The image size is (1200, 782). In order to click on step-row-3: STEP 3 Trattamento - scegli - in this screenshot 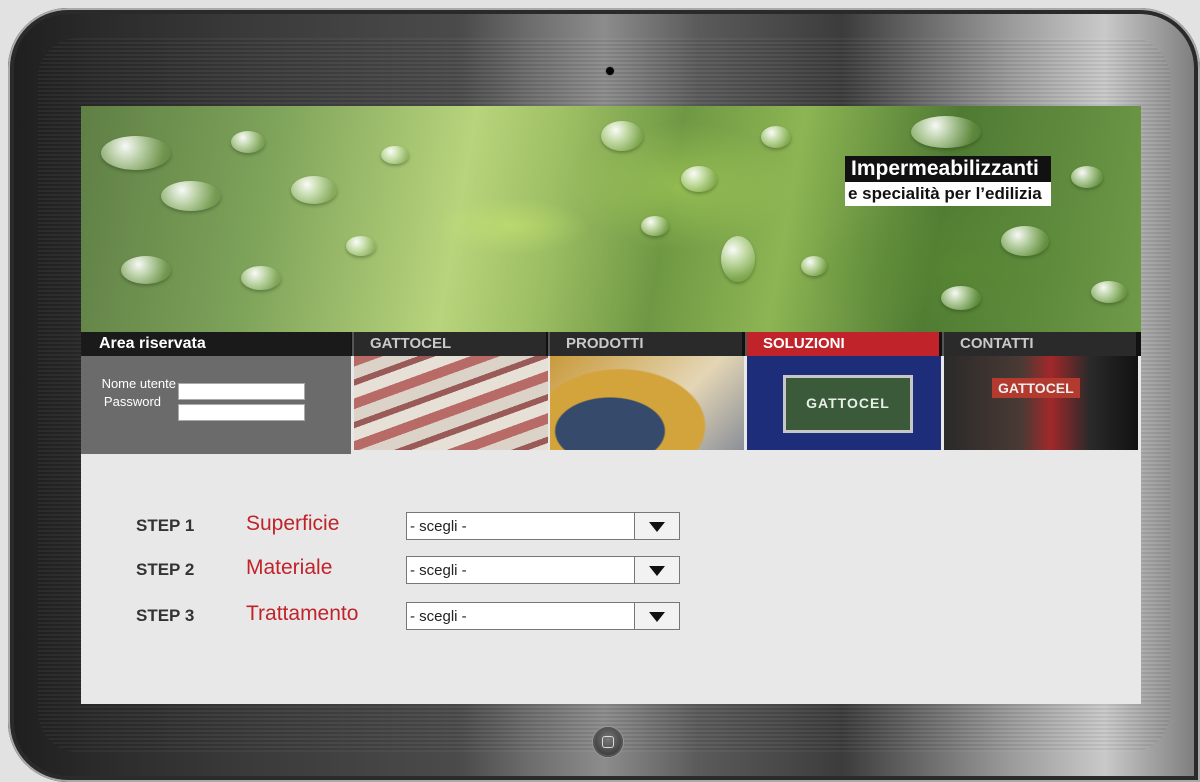, I will do `click(416, 617)`.